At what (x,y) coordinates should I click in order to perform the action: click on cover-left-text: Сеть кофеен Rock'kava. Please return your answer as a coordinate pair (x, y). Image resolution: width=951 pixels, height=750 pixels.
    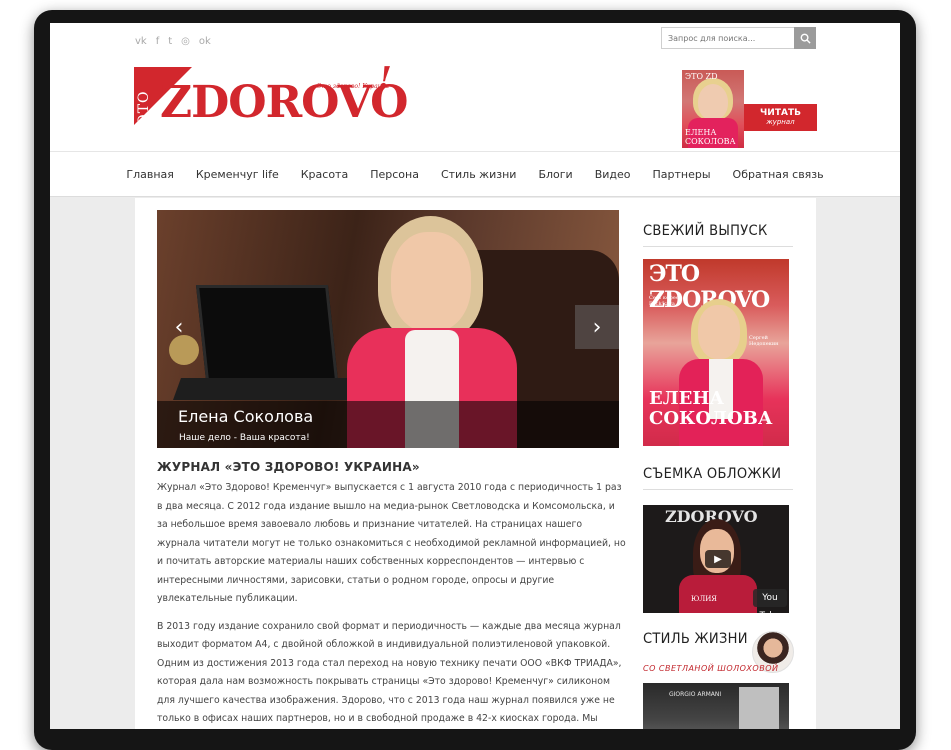
    Looking at the image, I should click on (666, 301).